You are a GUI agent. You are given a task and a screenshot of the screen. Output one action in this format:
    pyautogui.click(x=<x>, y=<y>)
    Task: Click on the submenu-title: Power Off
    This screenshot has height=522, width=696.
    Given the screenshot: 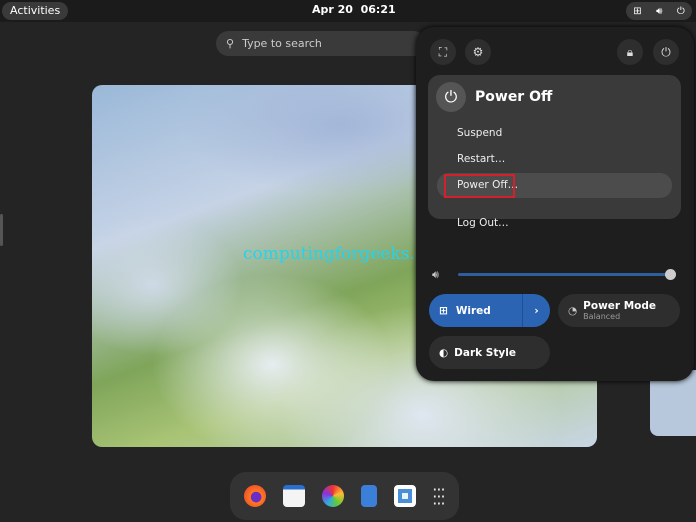 What is the action you would take?
    pyautogui.click(x=514, y=97)
    